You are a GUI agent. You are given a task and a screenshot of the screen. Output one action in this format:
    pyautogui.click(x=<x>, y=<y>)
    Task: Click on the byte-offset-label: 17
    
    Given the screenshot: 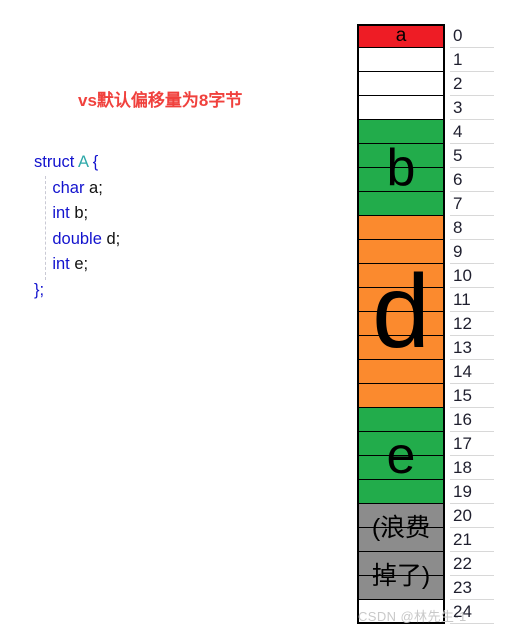 What is the action you would take?
    pyautogui.click(x=472, y=444)
    